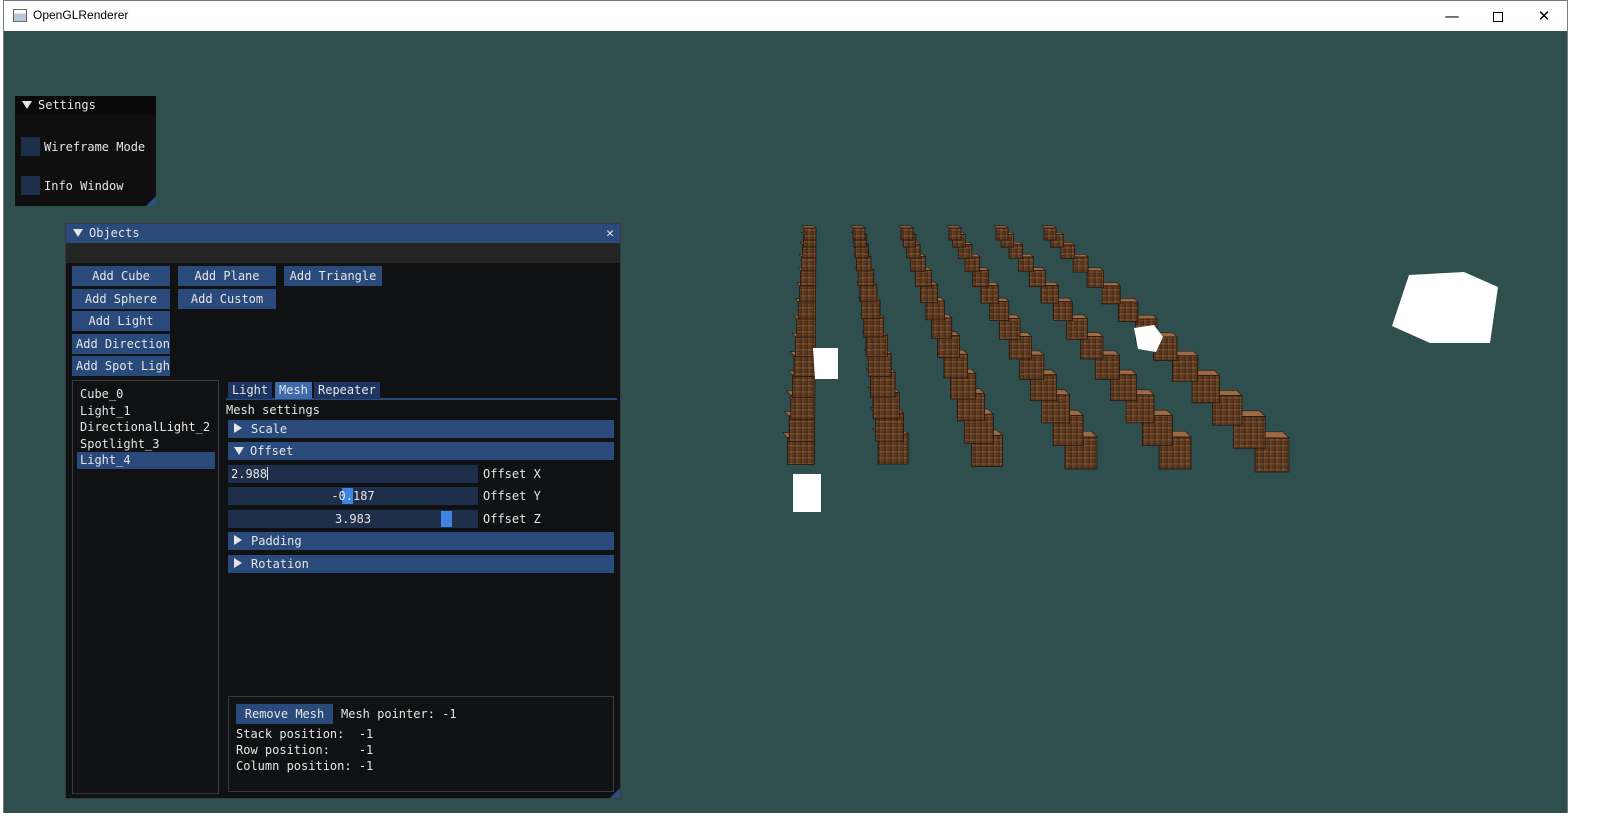 The image size is (1605, 833). What do you see at coordinates (280, 564) in the screenshot?
I see `rotation-header-label: Rotation` at bounding box center [280, 564].